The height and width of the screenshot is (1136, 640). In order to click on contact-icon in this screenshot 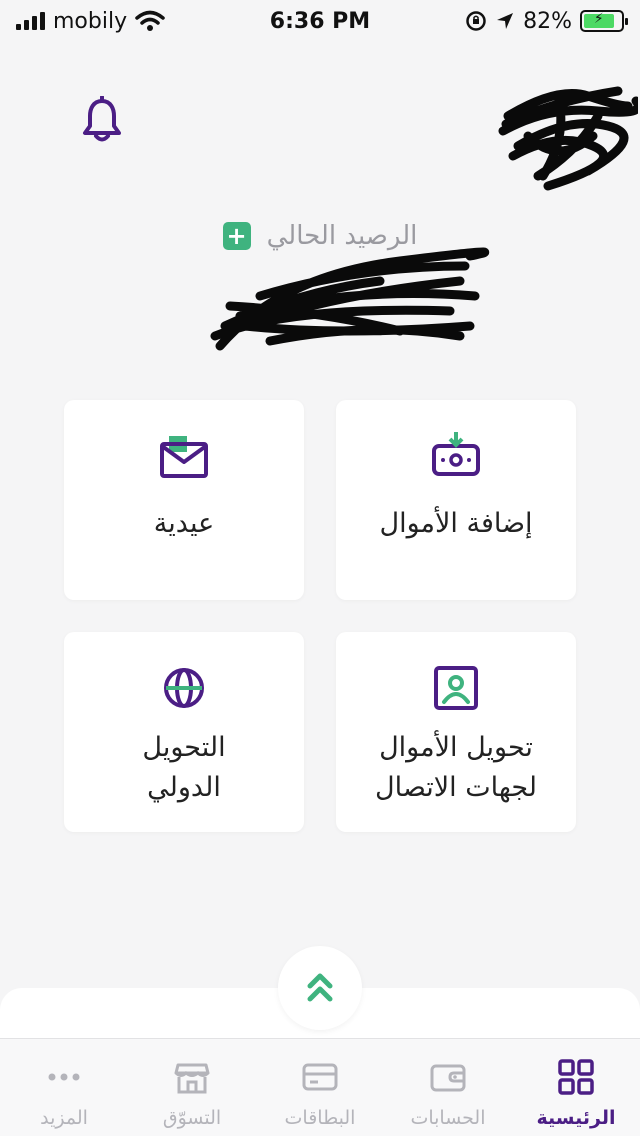, I will do `click(456, 688)`.